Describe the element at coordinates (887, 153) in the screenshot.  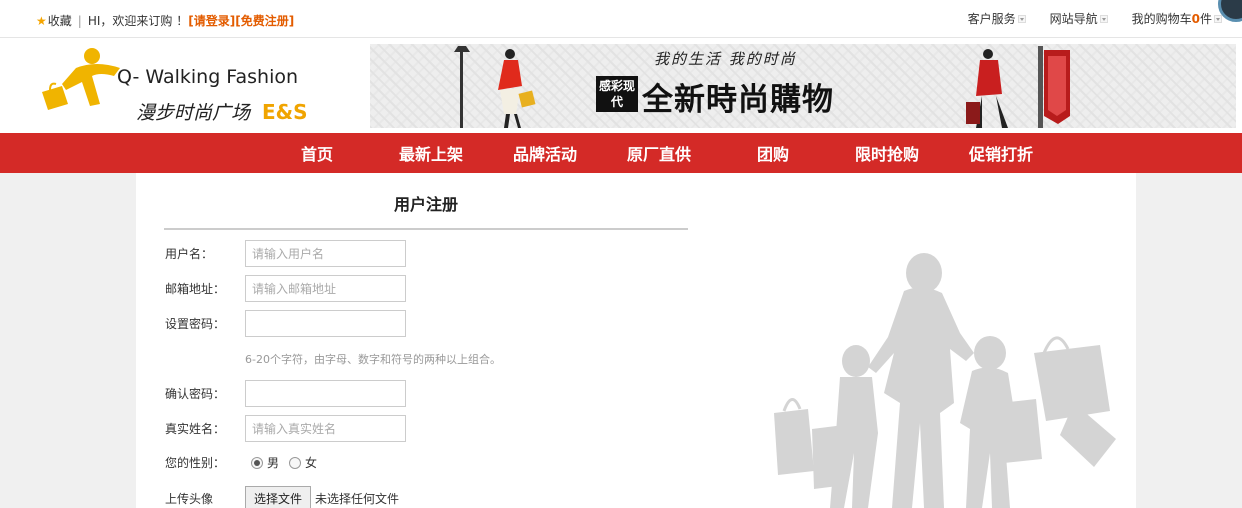
I see `nav-item-flash-sale: 限时抢购` at that location.